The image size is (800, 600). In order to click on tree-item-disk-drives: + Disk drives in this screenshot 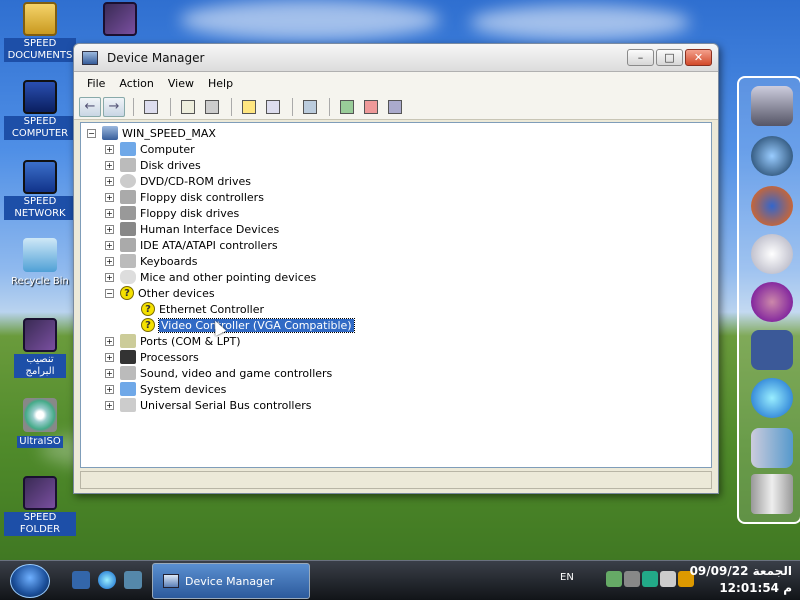, I will do `click(153, 165)`.